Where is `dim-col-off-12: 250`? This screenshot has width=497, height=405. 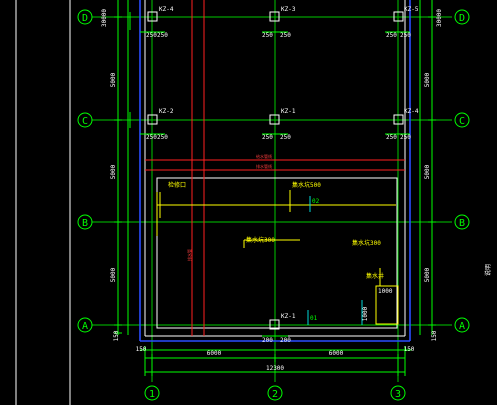
dim-col-off-12: 250 is located at coordinates (405, 137).